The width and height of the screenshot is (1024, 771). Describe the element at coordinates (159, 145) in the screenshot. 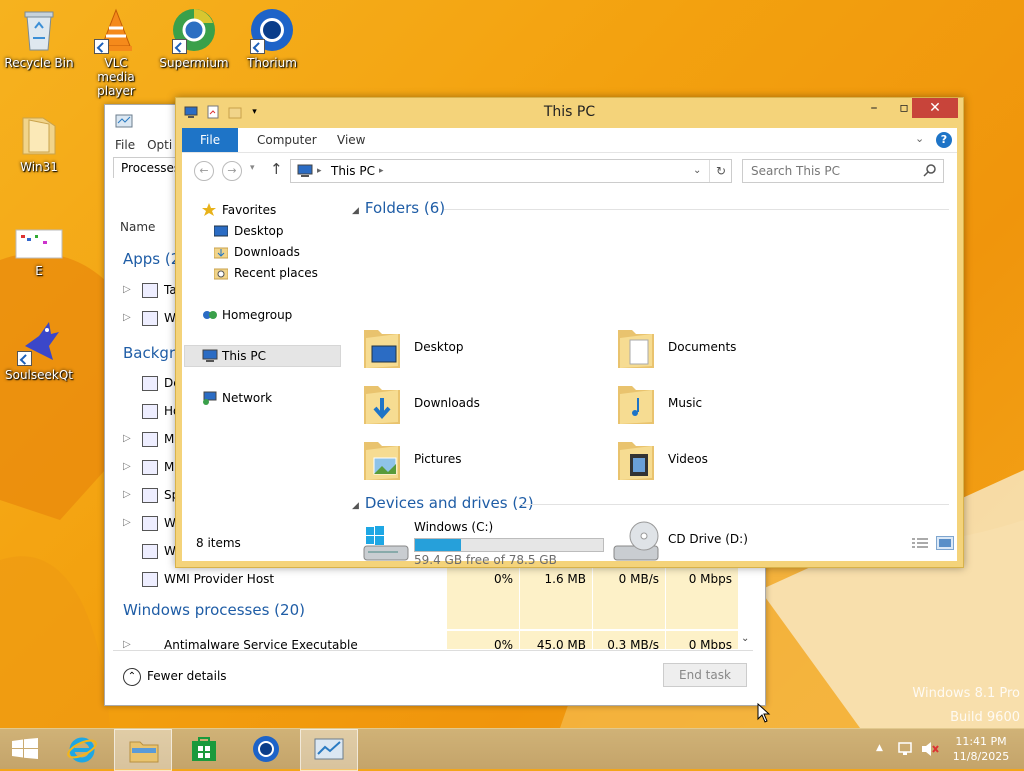

I see `menu-options: Opti` at that location.